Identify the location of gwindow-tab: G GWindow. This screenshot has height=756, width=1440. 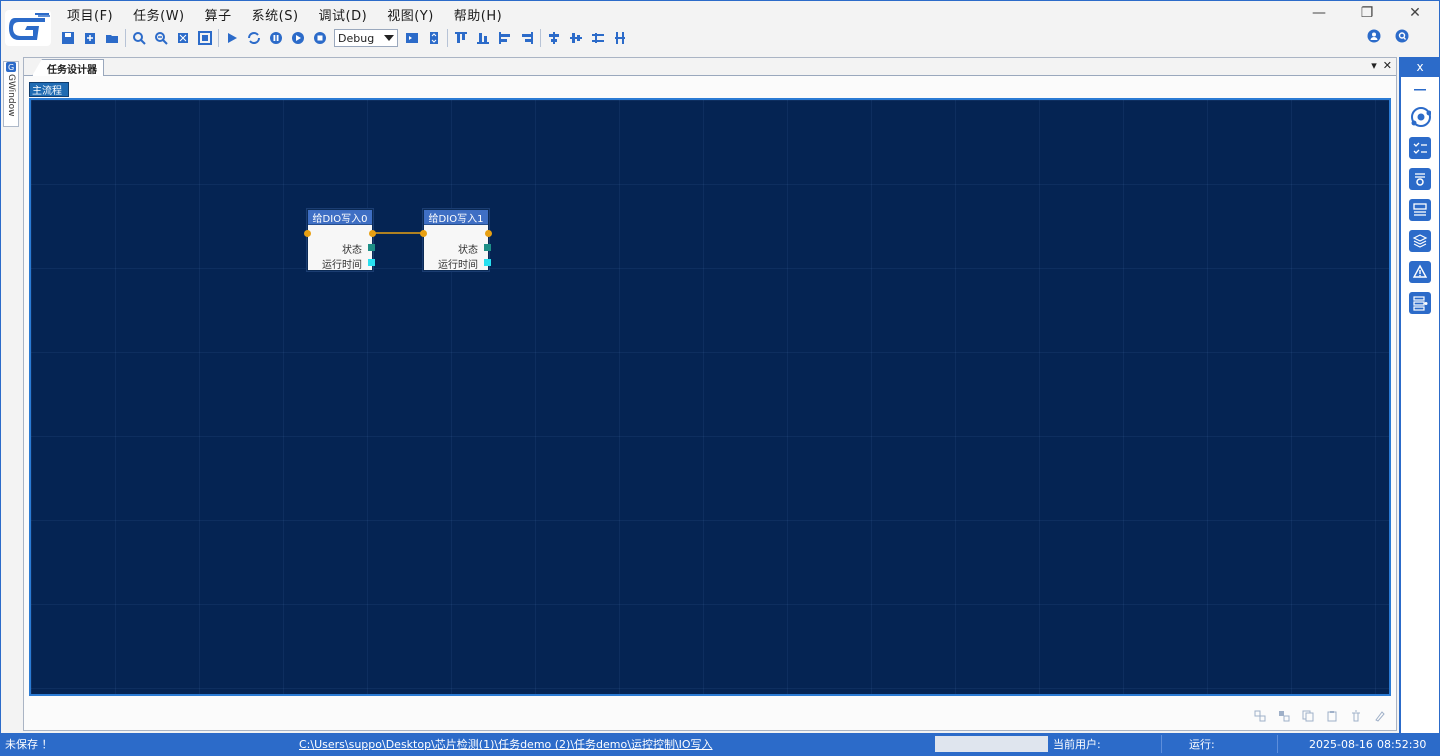
(11, 94).